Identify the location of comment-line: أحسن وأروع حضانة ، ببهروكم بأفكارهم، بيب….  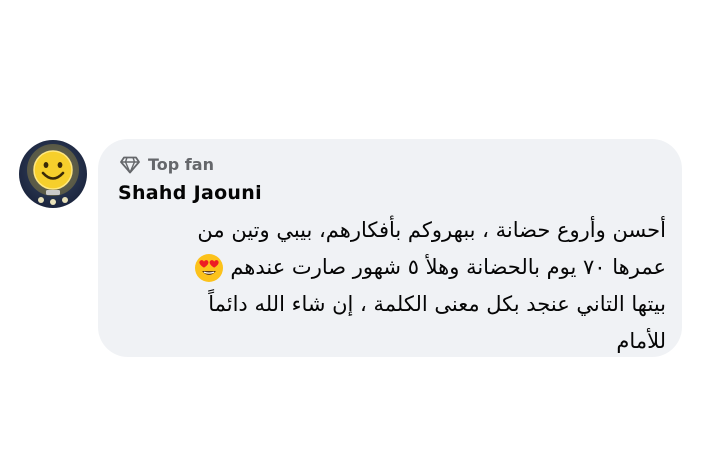
(431, 230).